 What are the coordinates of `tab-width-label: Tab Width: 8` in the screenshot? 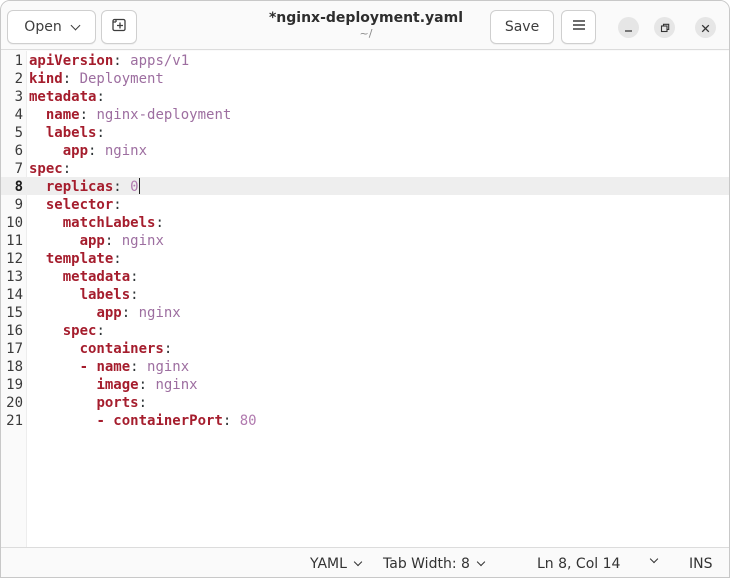 It's located at (426, 564).